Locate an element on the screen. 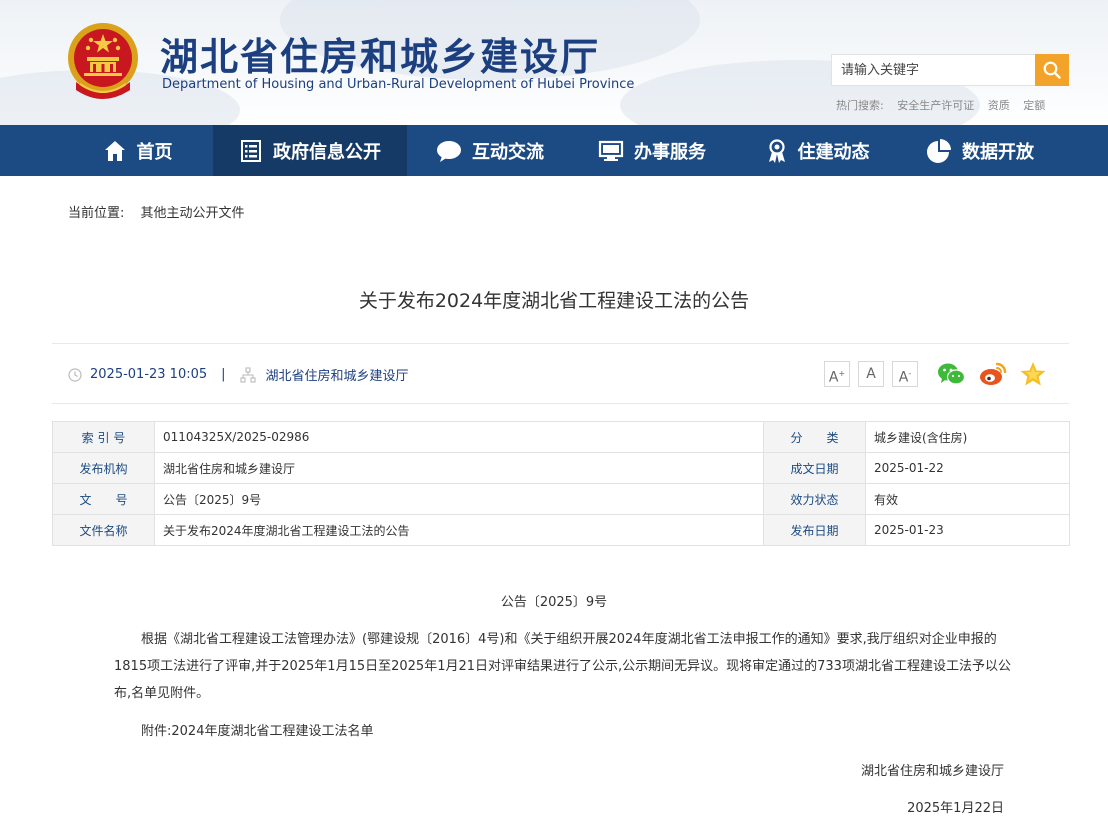  font-size-default-button: A is located at coordinates (871, 374).